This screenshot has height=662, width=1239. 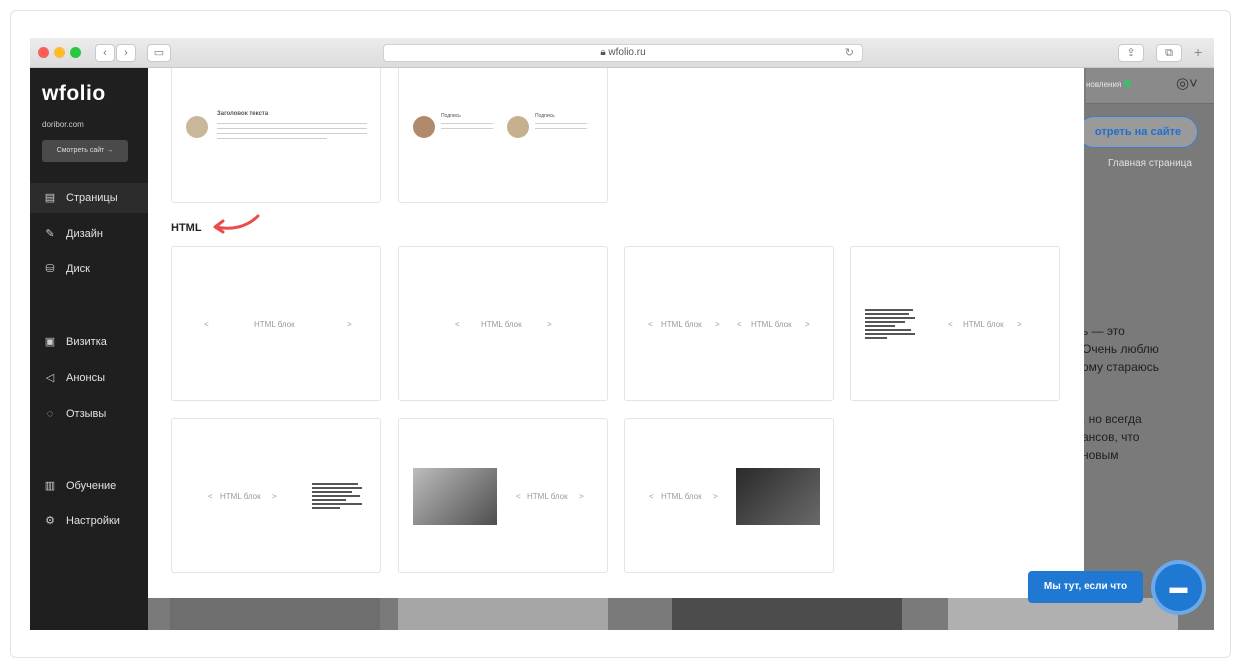 I want to click on card-icon: ▣, so click(x=50, y=342).